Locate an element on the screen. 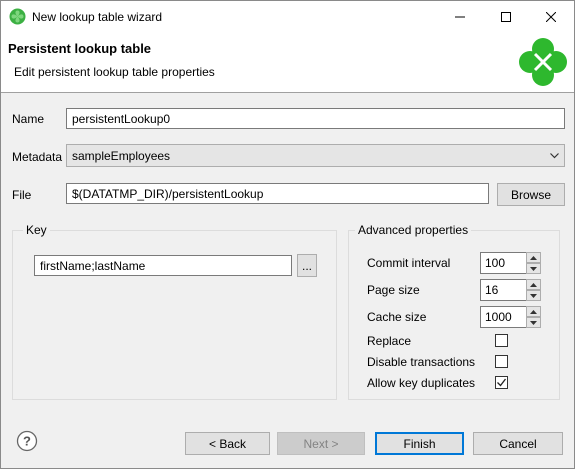  back-button: < Back is located at coordinates (227, 443).